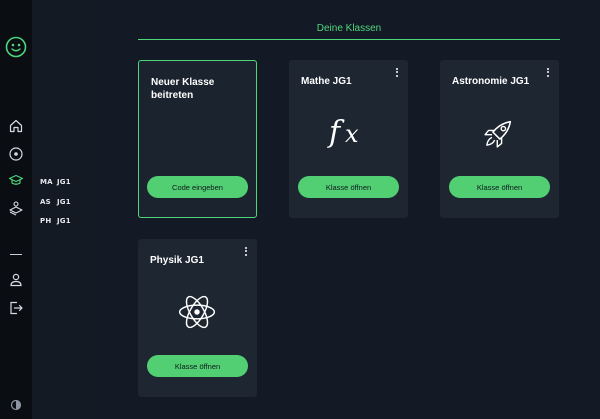 The height and width of the screenshot is (419, 600). I want to click on function-icon: f x, so click(348, 133).